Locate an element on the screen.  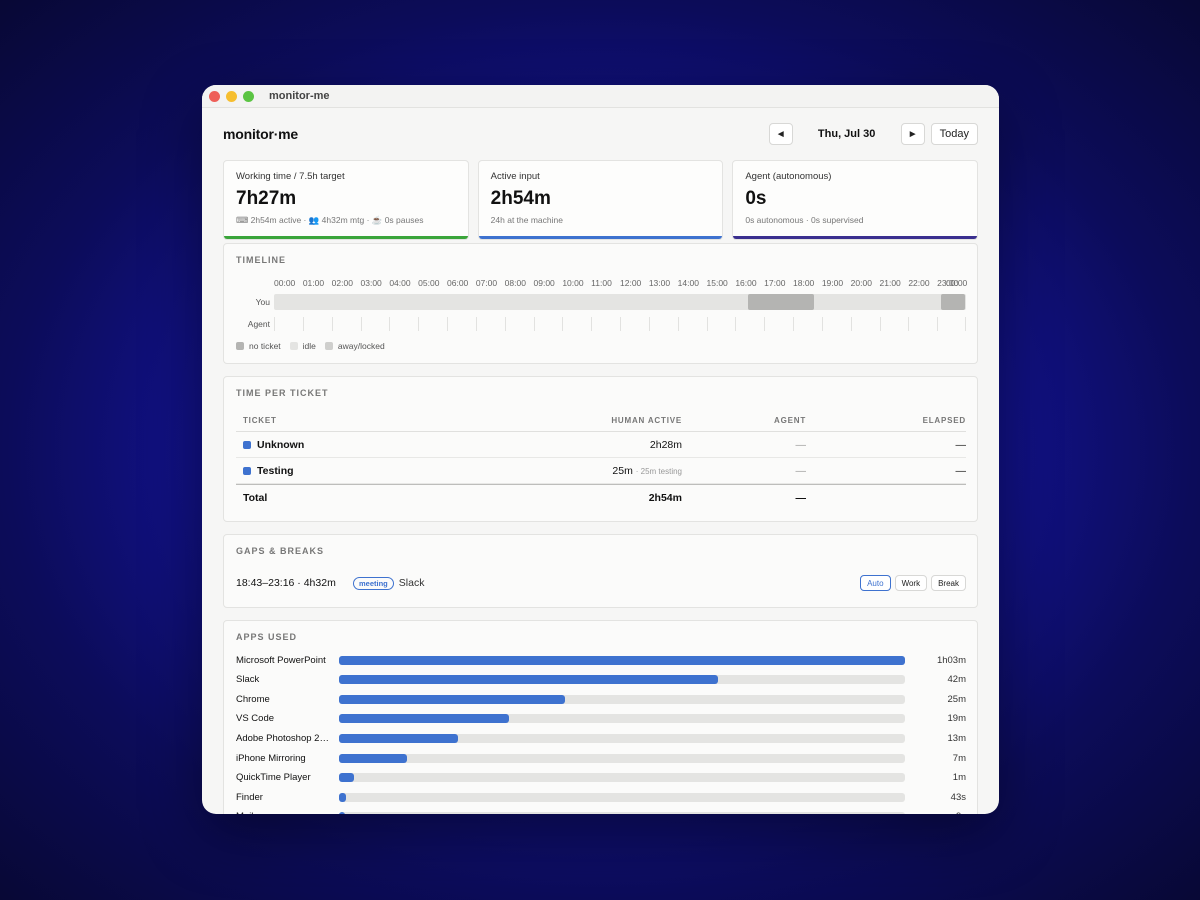
app-name: Microsoft PowerPoint is located at coordinates (281, 660).